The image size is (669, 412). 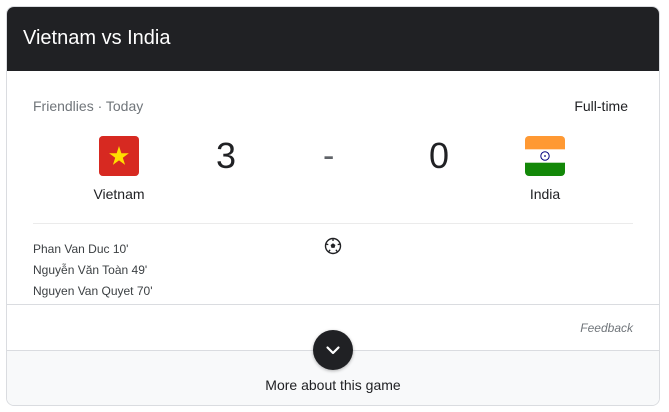 I want to click on expand-button, so click(x=333, y=350).